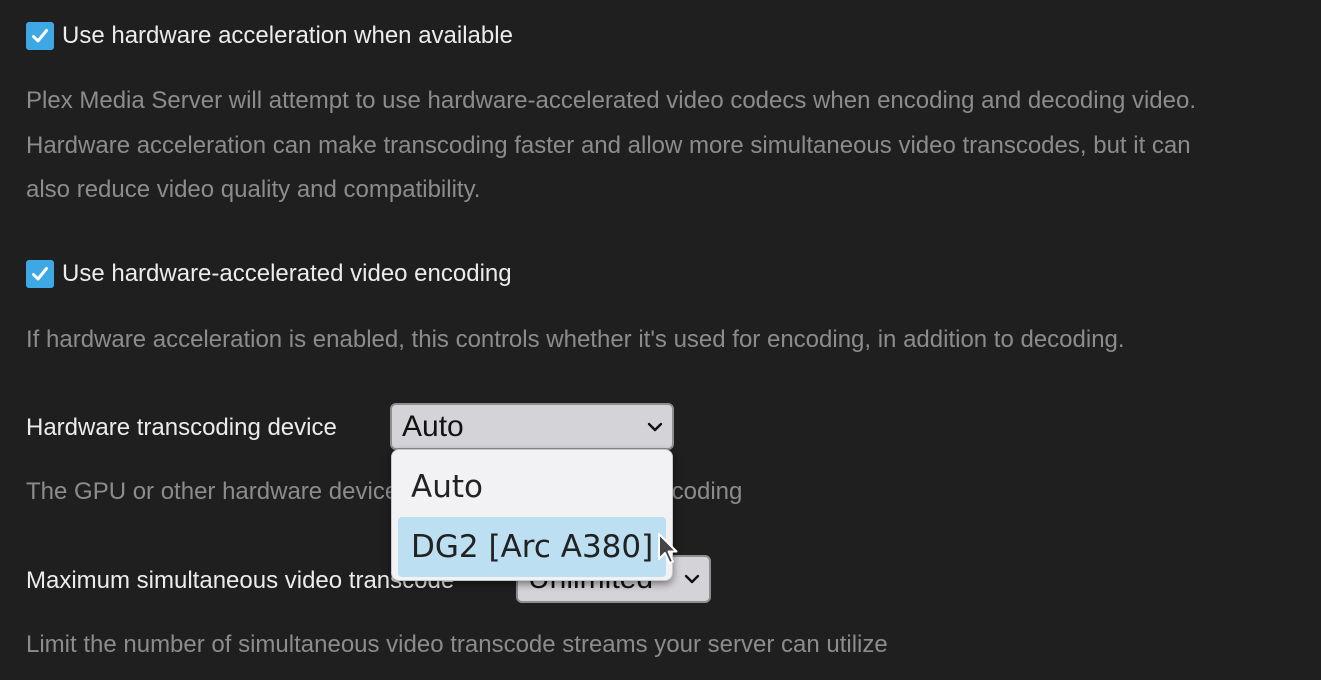 Image resolution: width=1321 pixels, height=680 pixels. What do you see at coordinates (668, 548) in the screenshot?
I see `mouse-pointer-icon` at bounding box center [668, 548].